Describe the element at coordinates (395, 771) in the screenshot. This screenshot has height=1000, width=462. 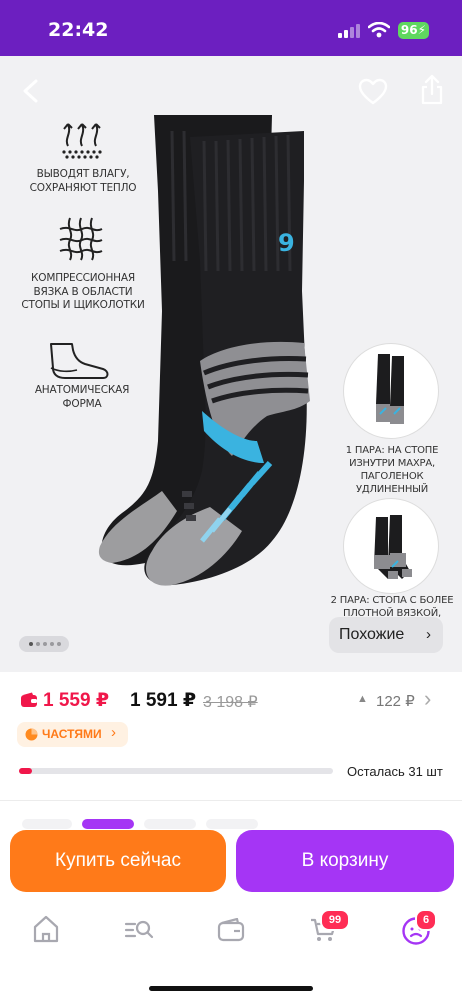
I see `stock-text: Осталась 31 шт` at that location.